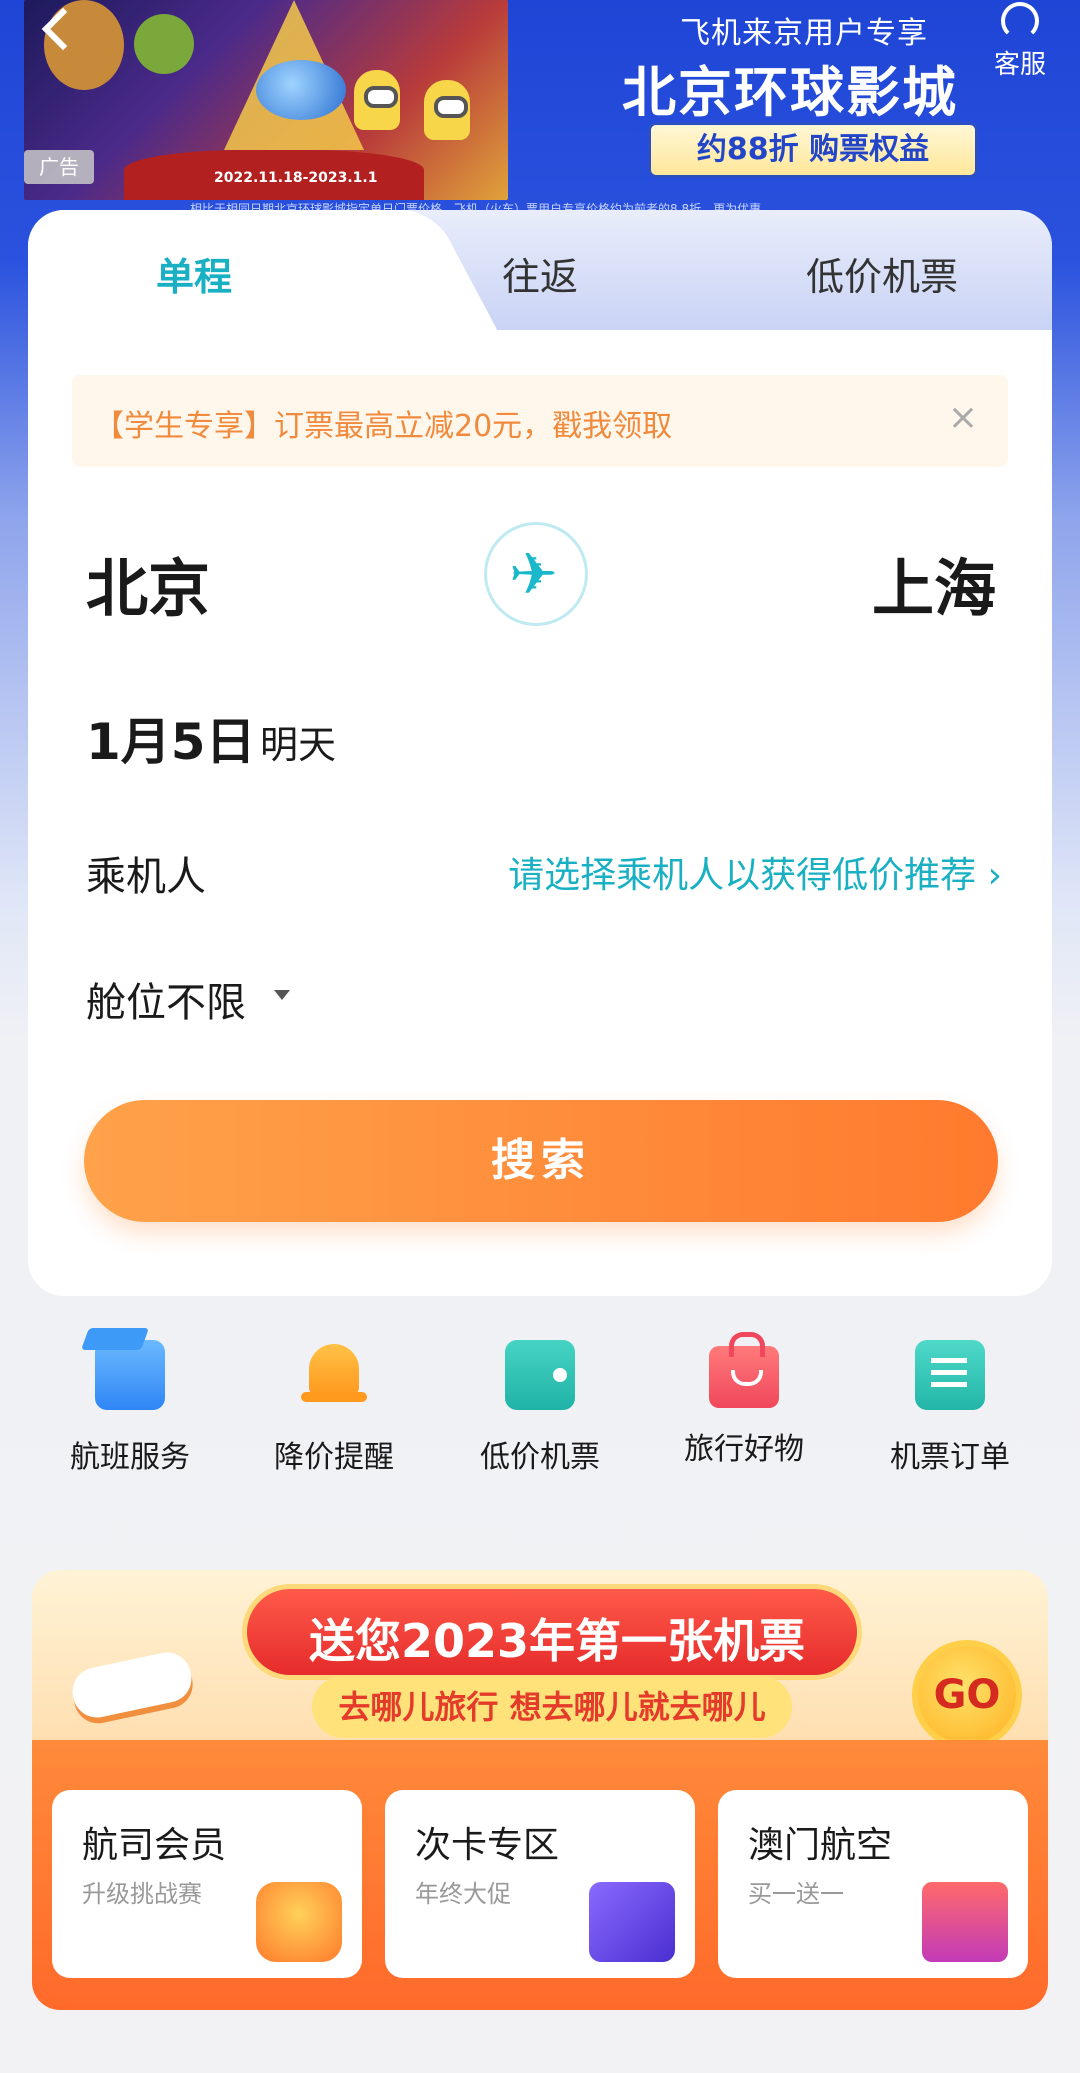 The image size is (1080, 2073). I want to click on tab-low-price-tickets: 低价机票, so click(882, 273).